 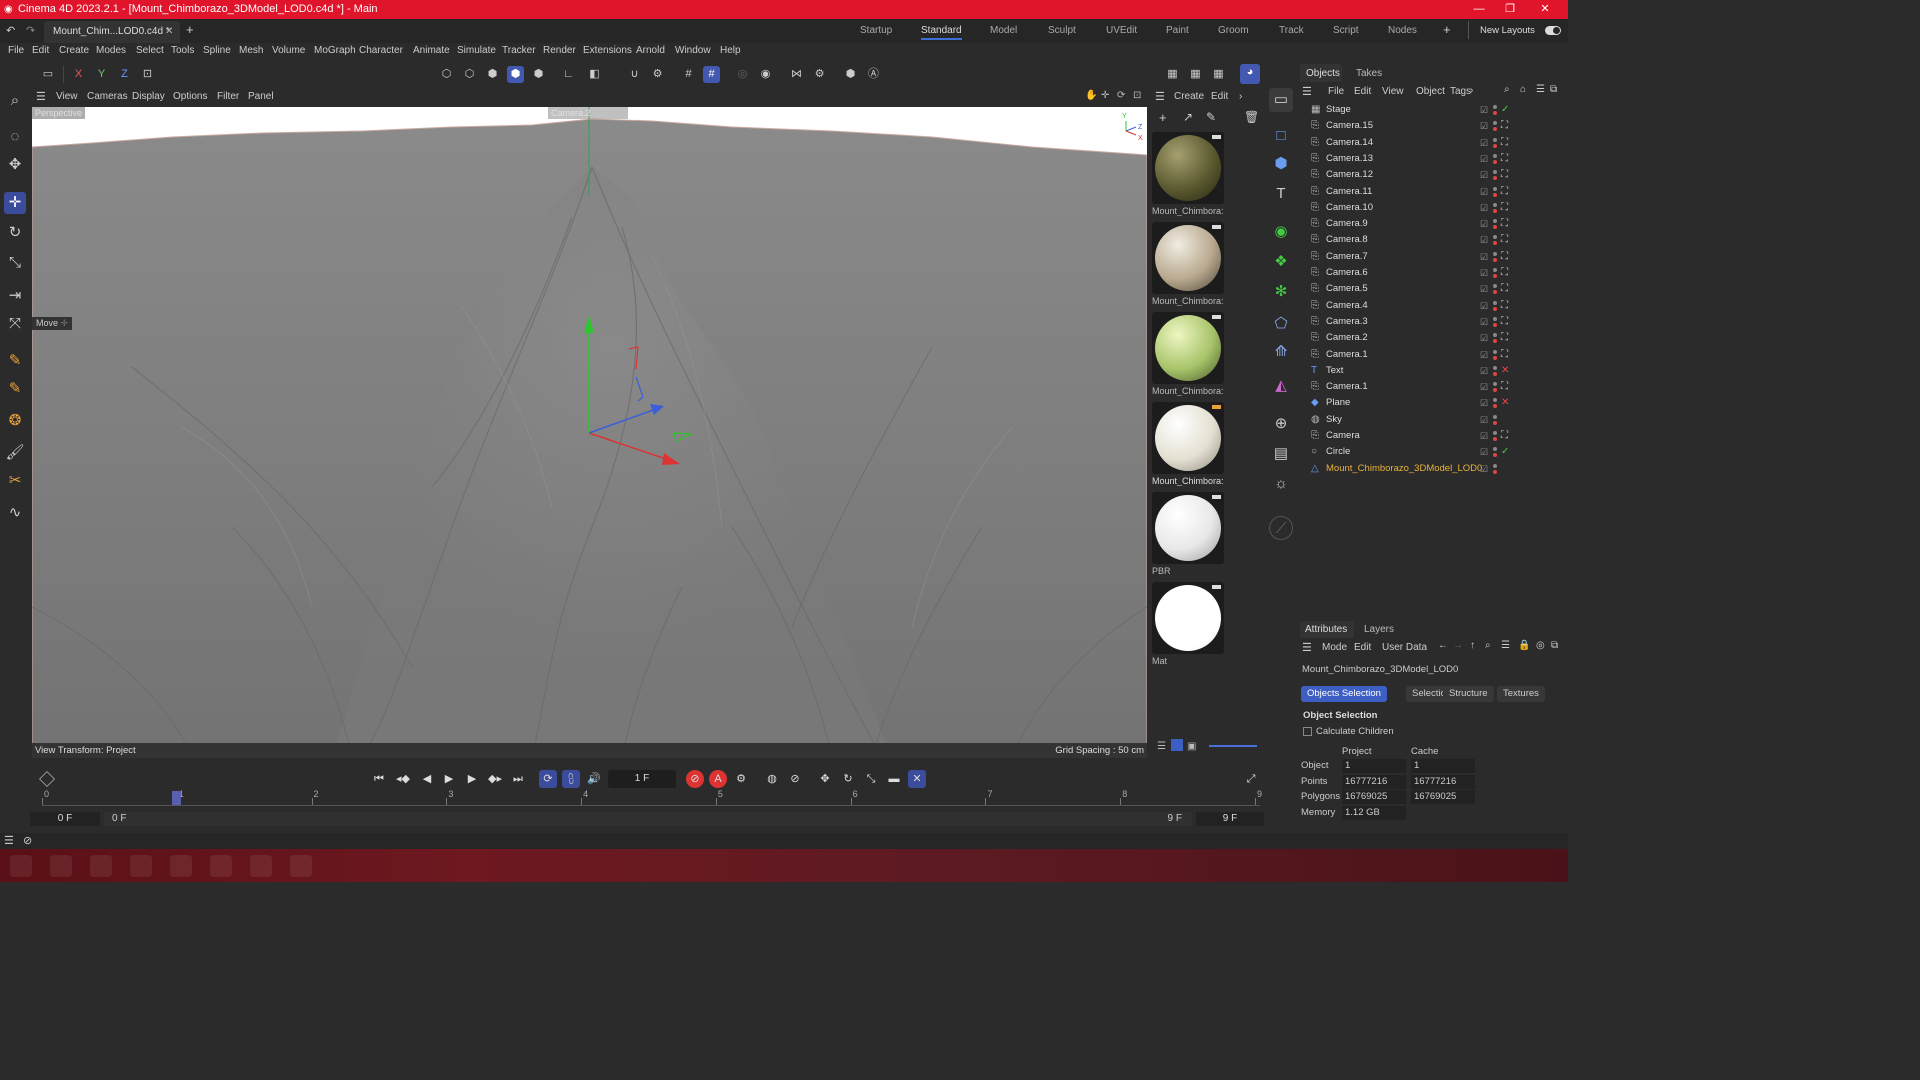 I want to click on back-arrow-icon: ←, so click(x=1443, y=645).